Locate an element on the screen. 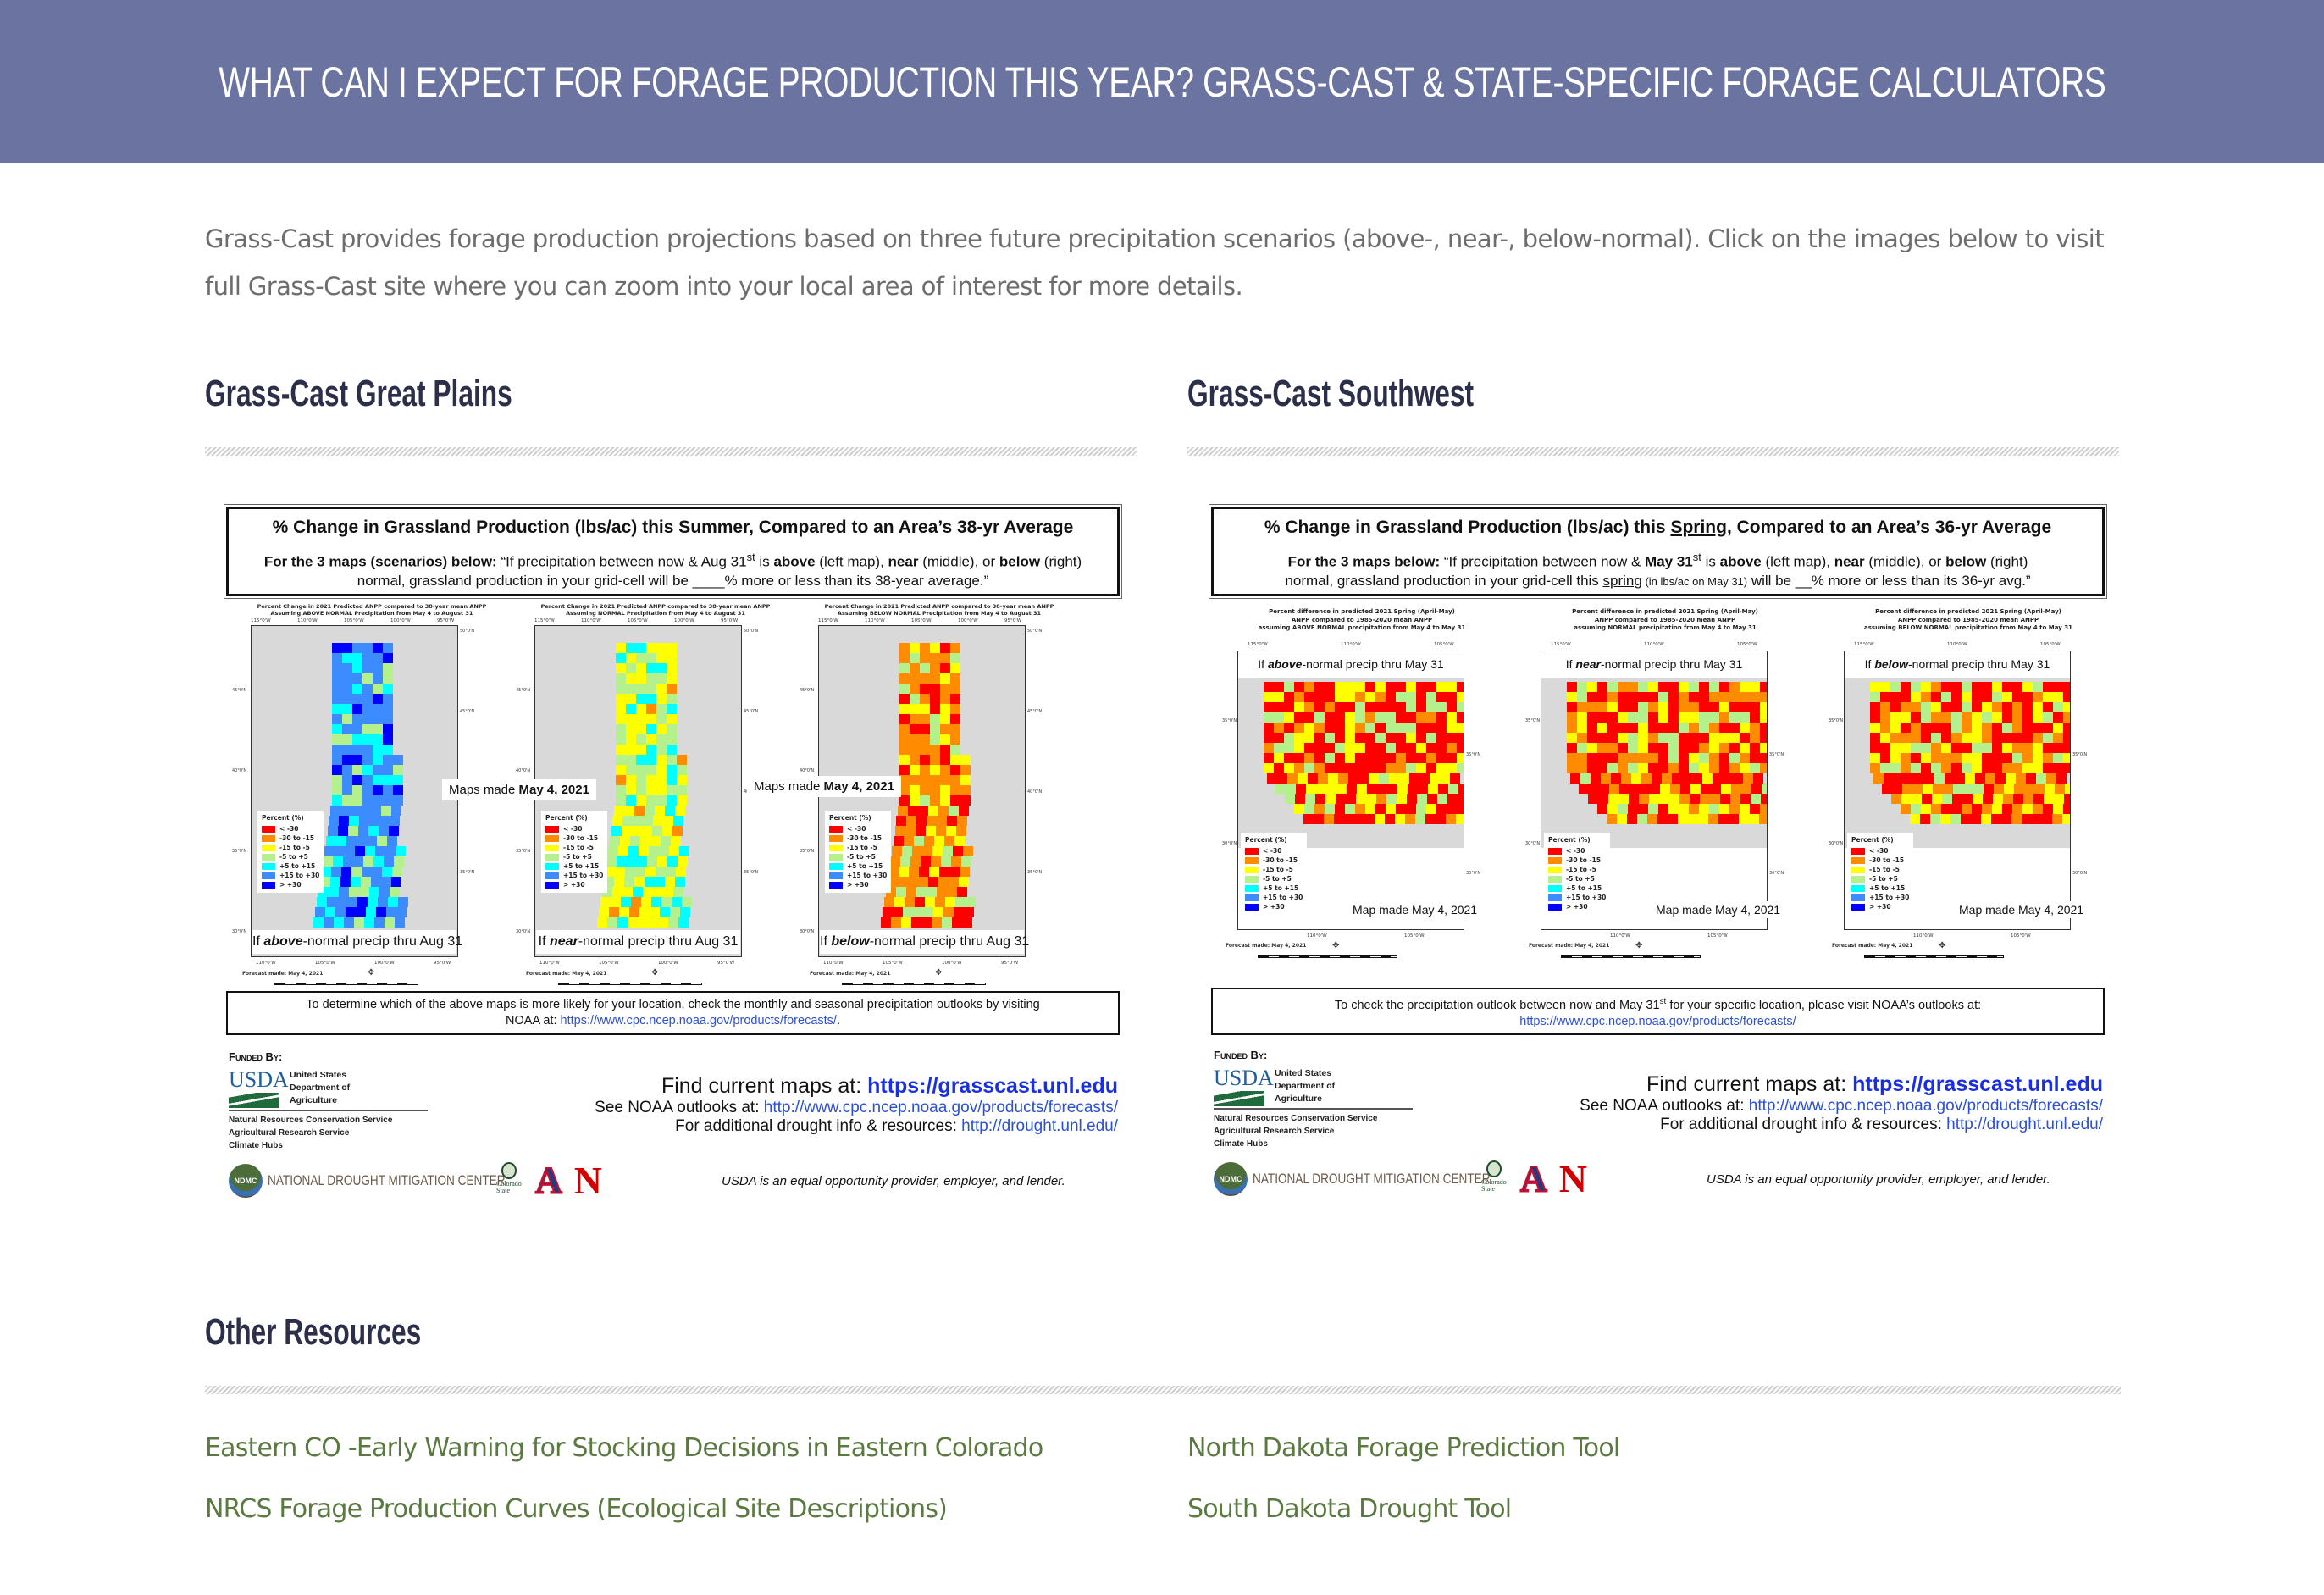 The image size is (2324, 1595). lat-tick: 40°0'N is located at coordinates (240, 771).